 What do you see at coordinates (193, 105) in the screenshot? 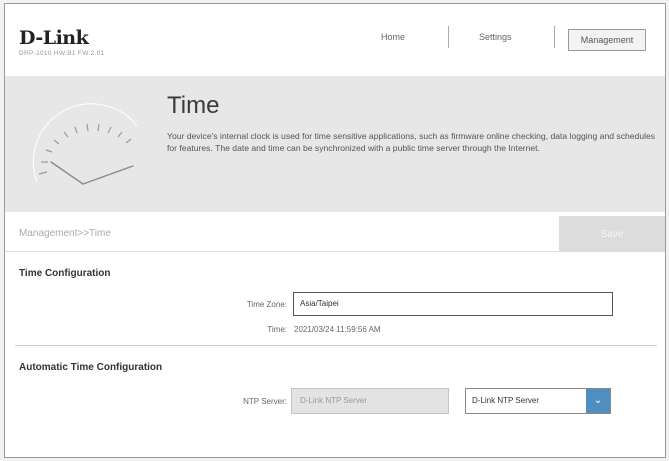
I see `page-title: Time` at bounding box center [193, 105].